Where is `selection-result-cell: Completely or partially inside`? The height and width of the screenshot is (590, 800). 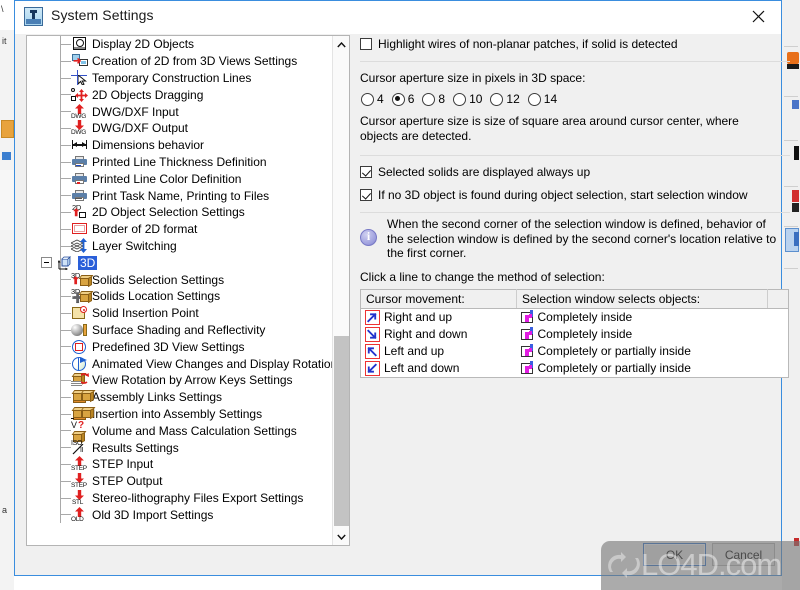 selection-result-cell: Completely or partially inside is located at coordinates (642, 369).